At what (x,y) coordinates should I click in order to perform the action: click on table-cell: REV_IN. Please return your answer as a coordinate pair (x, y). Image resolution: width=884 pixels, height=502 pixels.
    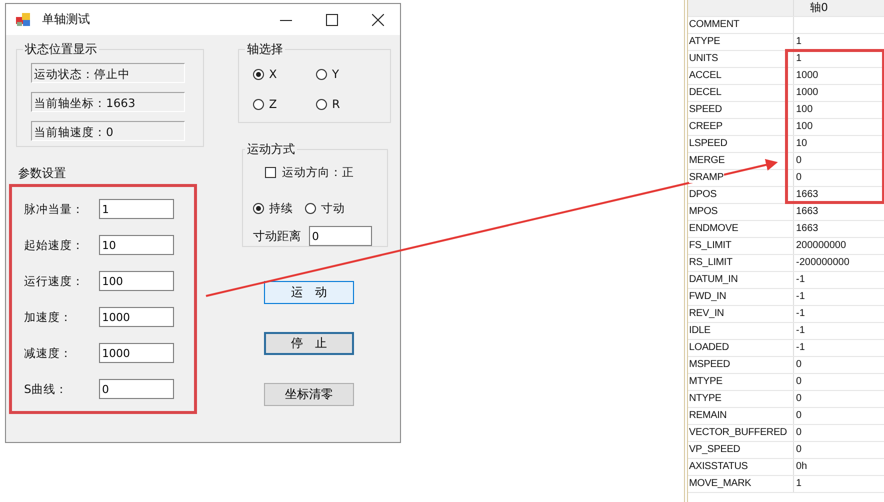
    Looking at the image, I should click on (706, 313).